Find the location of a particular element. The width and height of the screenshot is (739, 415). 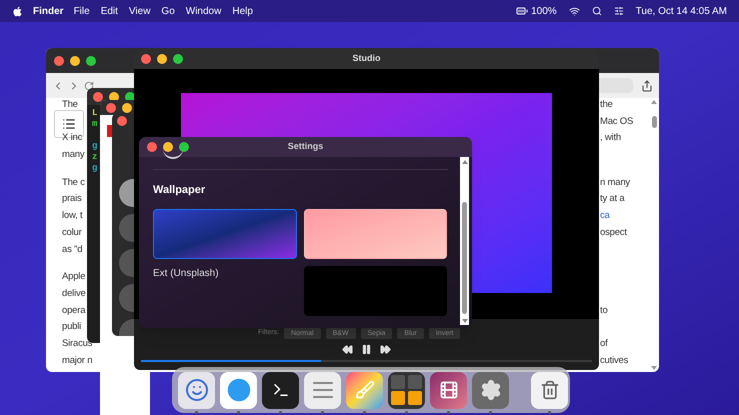

article-text: the is located at coordinates (606, 105).